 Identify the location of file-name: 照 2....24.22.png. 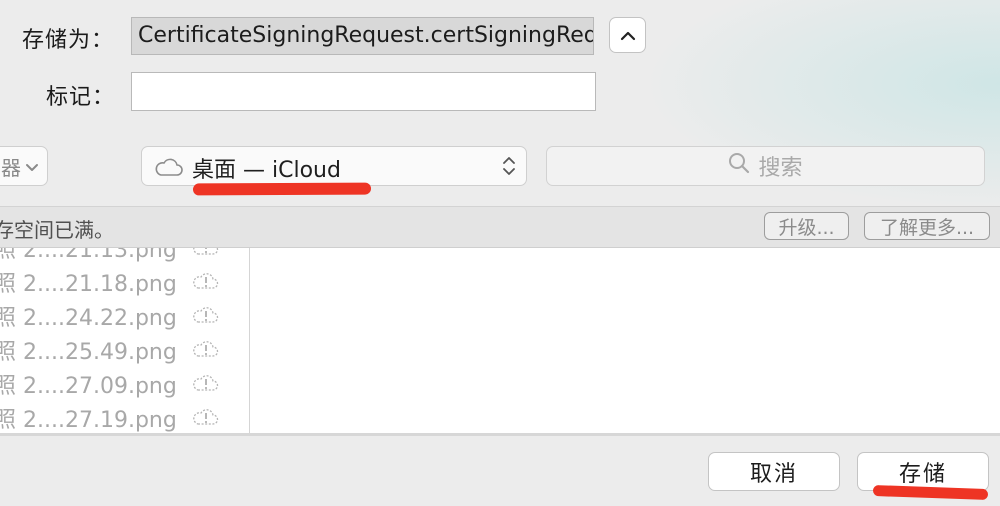
(88, 318).